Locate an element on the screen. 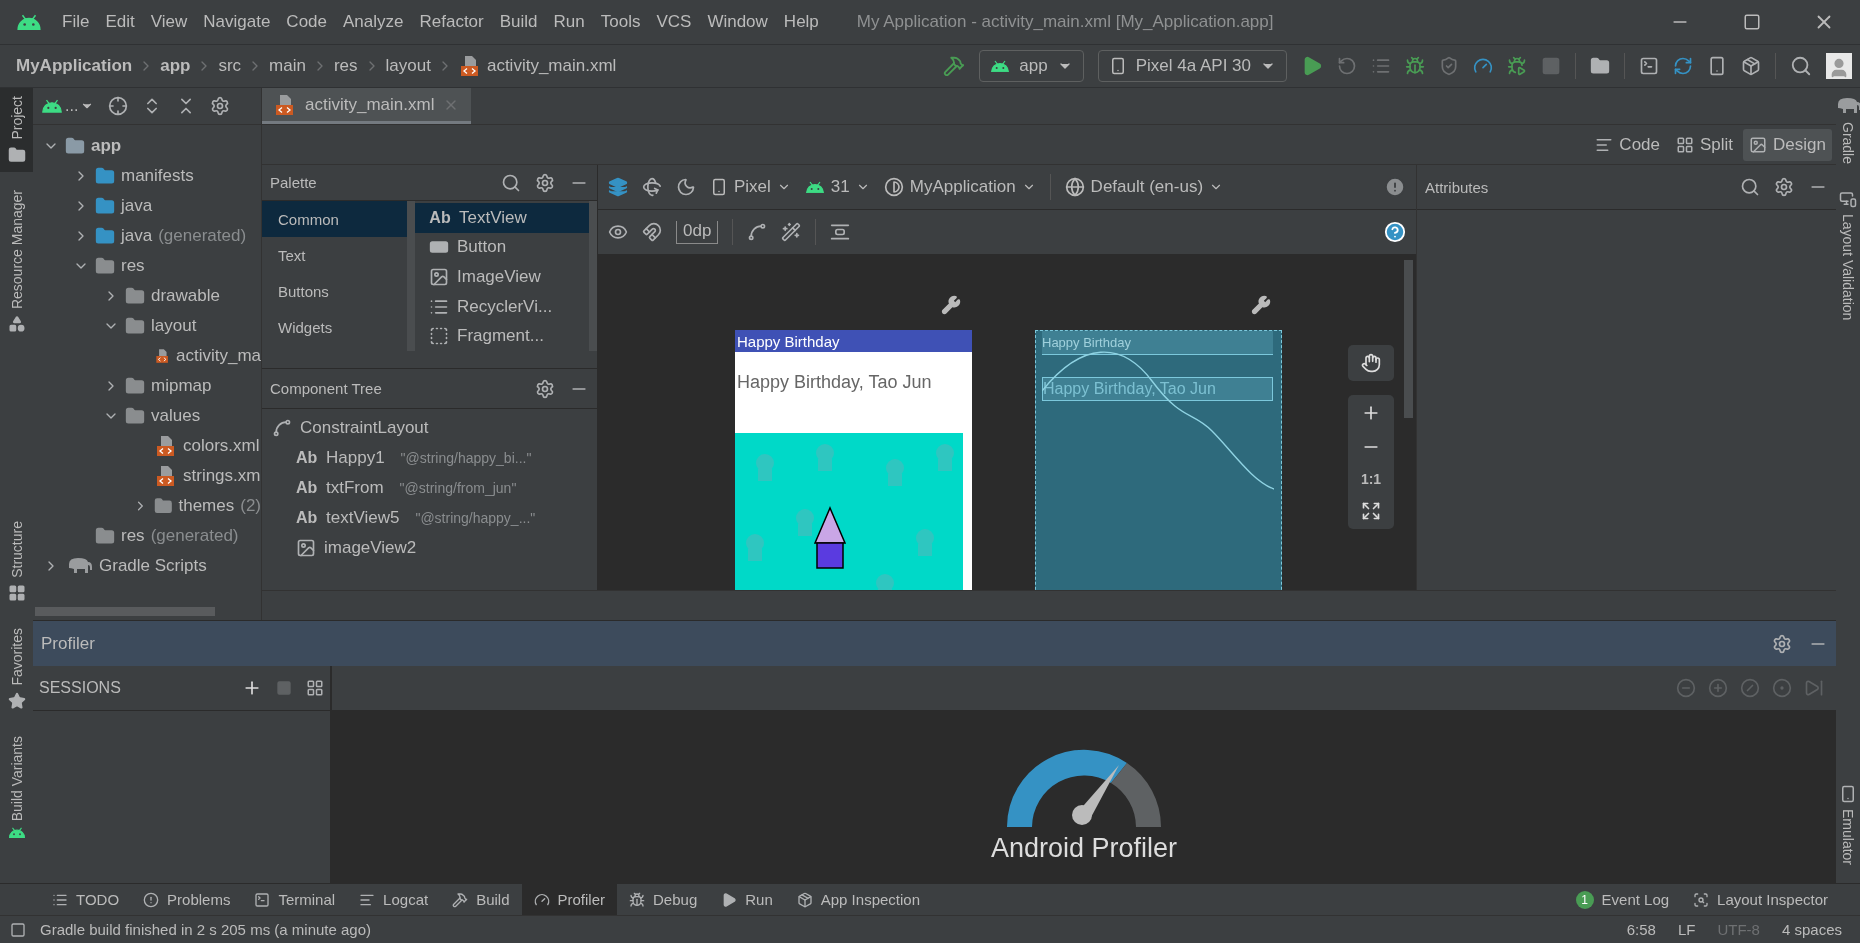  night-mode-icon is located at coordinates (686, 187).